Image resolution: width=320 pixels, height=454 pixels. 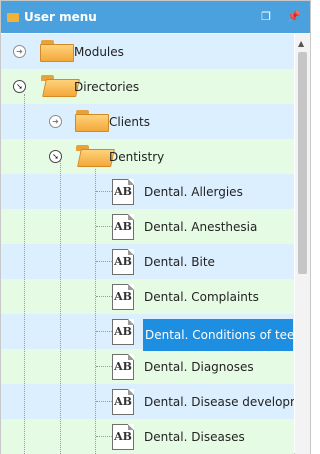 I want to click on tree-node-label: Clients, so click(x=129, y=122).